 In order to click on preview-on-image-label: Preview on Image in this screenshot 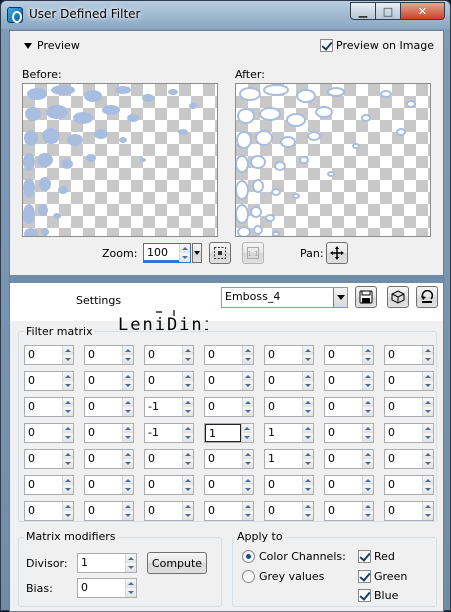, I will do `click(385, 45)`.